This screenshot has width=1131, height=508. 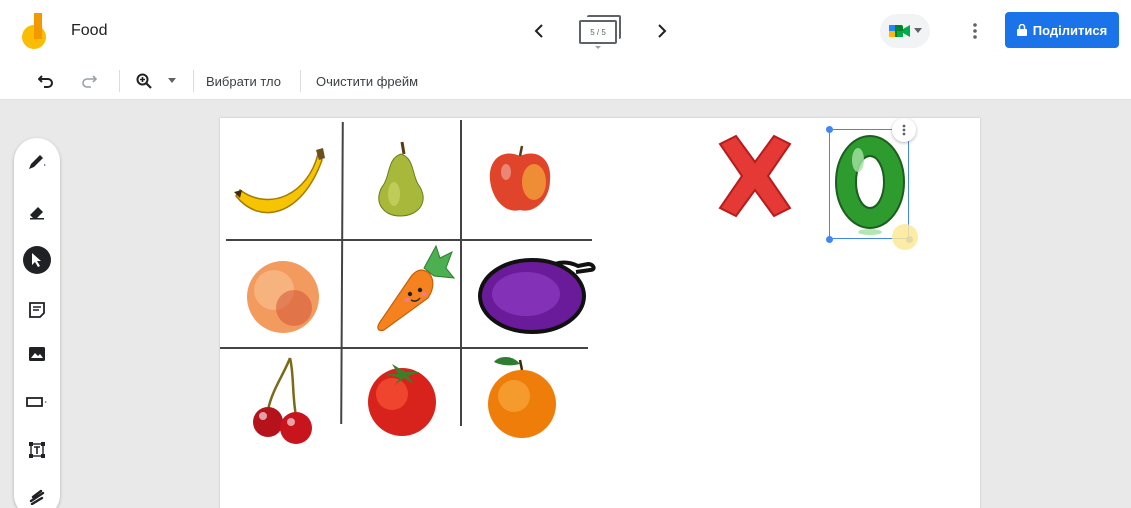 I want to click on banana-image, so click(x=280, y=186).